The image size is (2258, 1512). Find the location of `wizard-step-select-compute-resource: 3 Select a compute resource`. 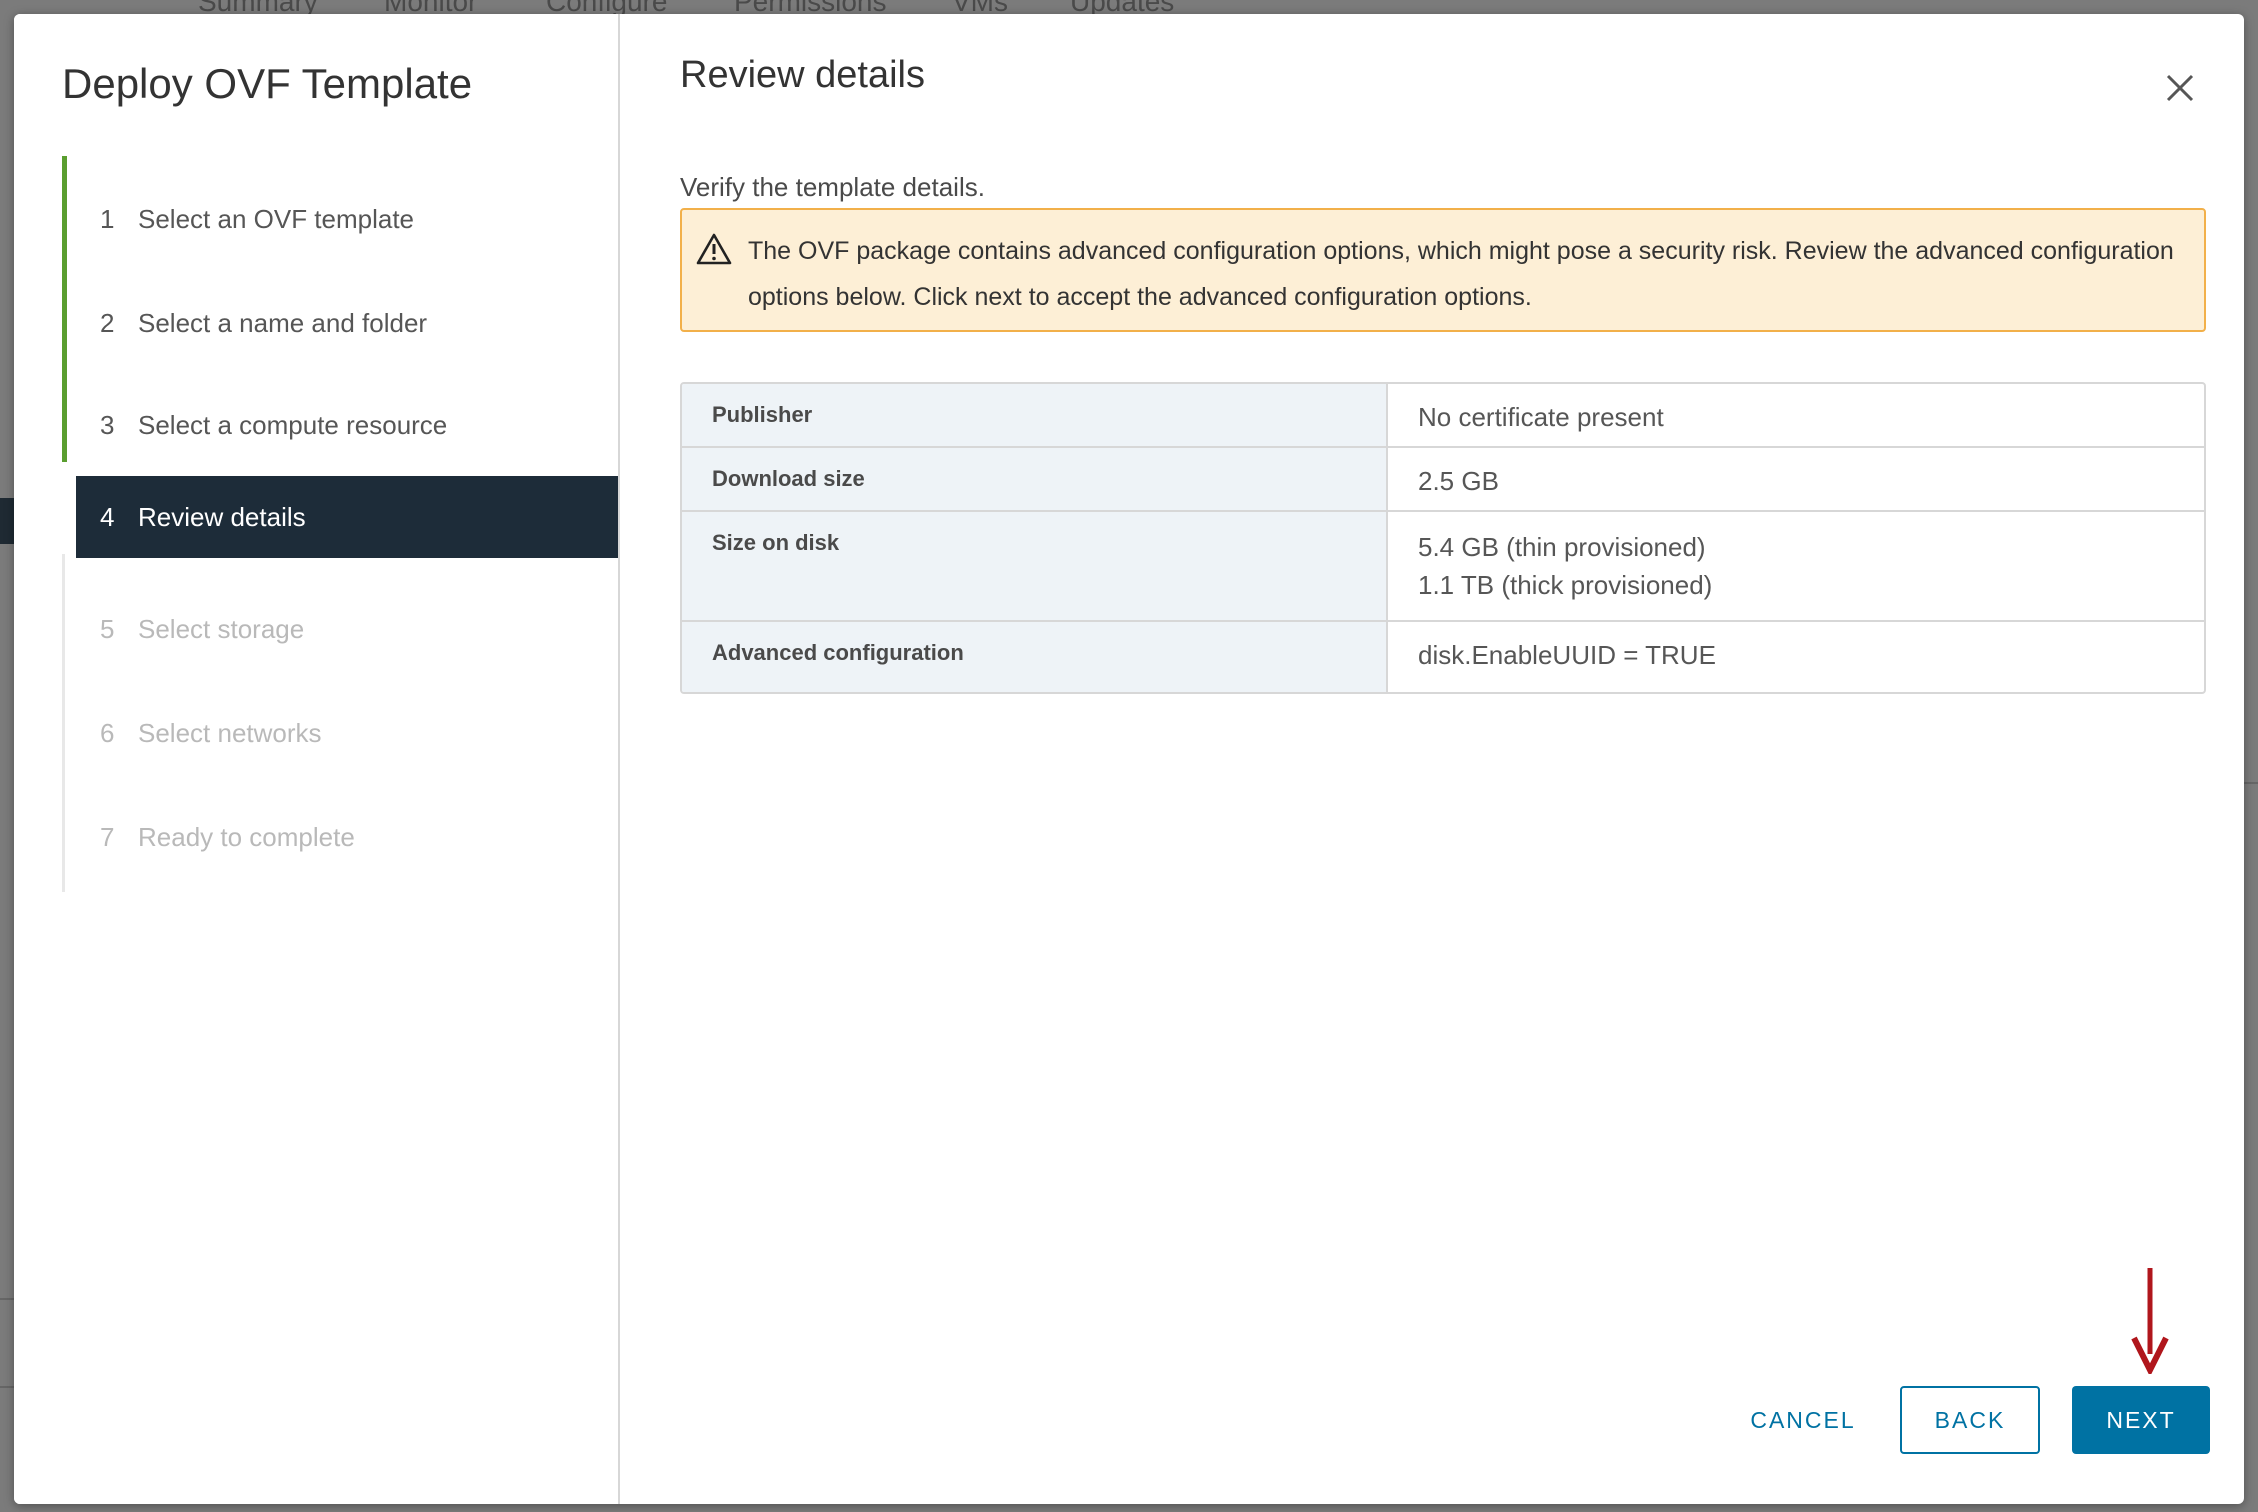

wizard-step-select-compute-resource: 3 Select a compute resource is located at coordinates (347, 425).